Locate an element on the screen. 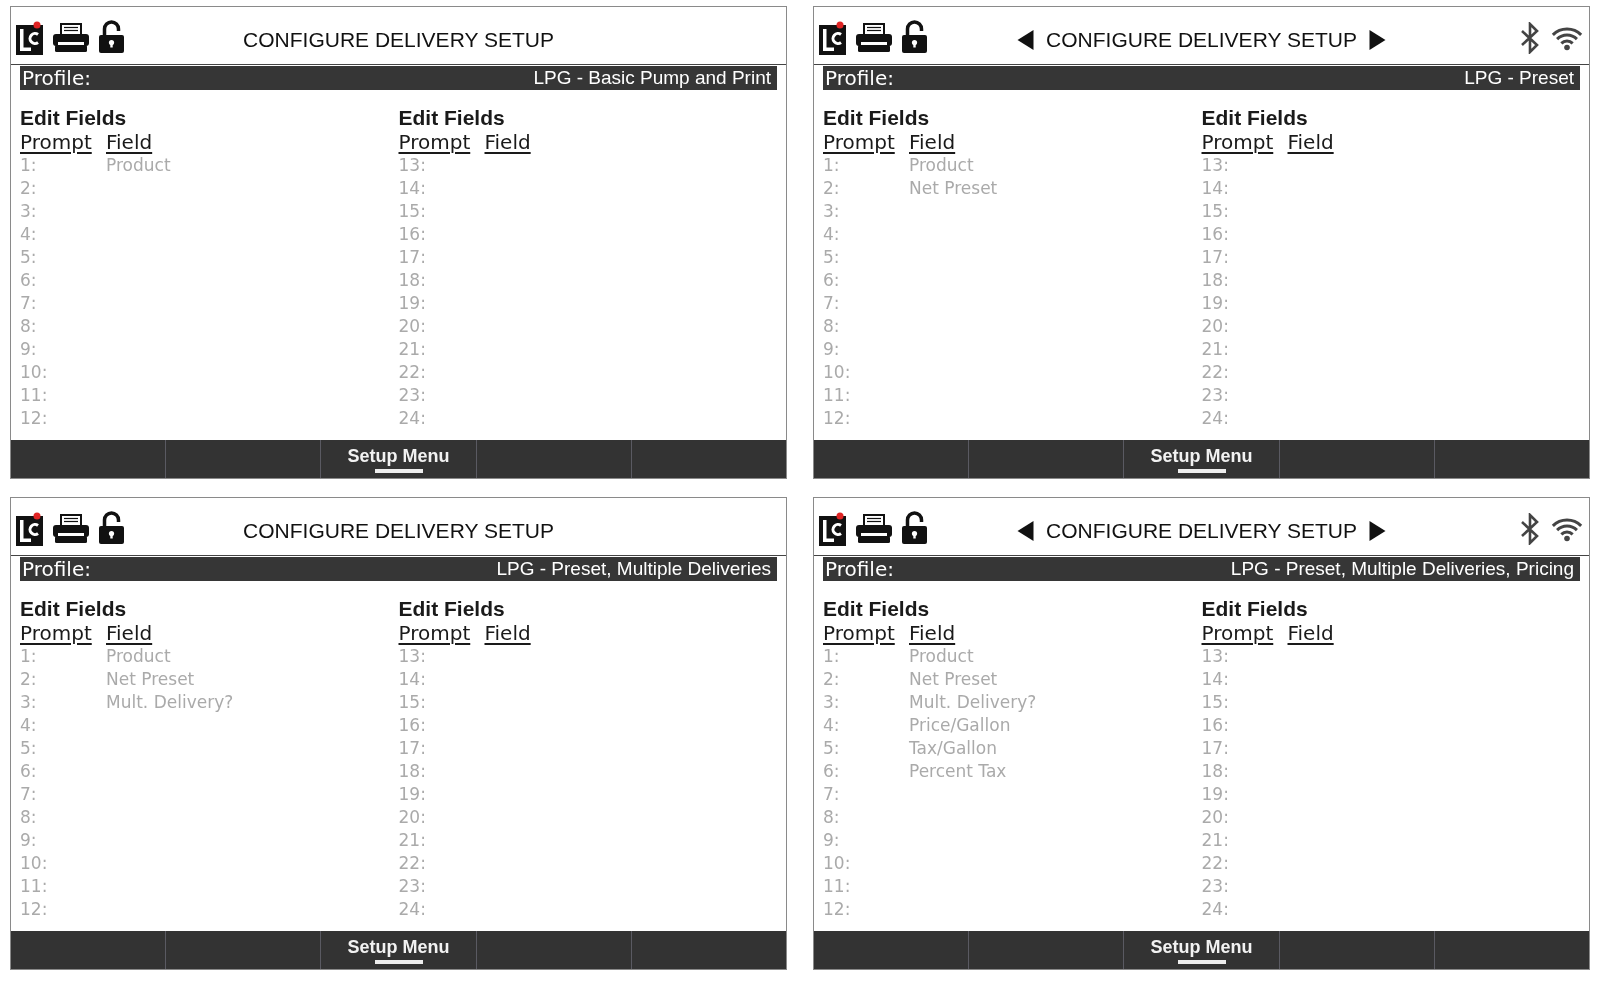 This screenshot has width=1600, height=981. field-name: Product is located at coordinates (941, 165).